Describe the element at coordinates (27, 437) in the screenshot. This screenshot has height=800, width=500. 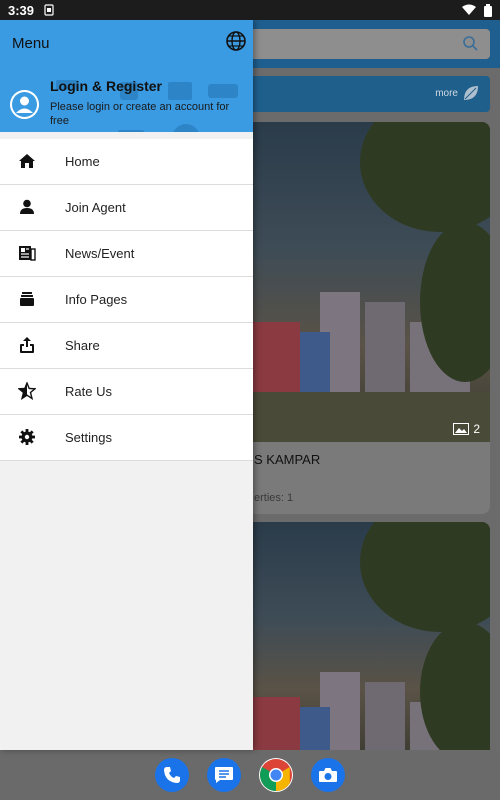
I see `gear-icon` at that location.